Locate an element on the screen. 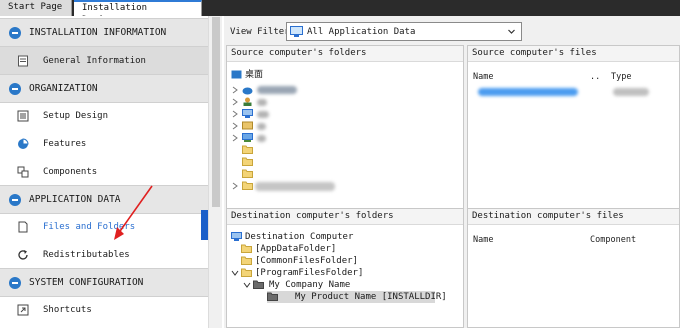 The width and height of the screenshot is (680, 328). sidebar-item-label: Redistributables is located at coordinates (86, 255).